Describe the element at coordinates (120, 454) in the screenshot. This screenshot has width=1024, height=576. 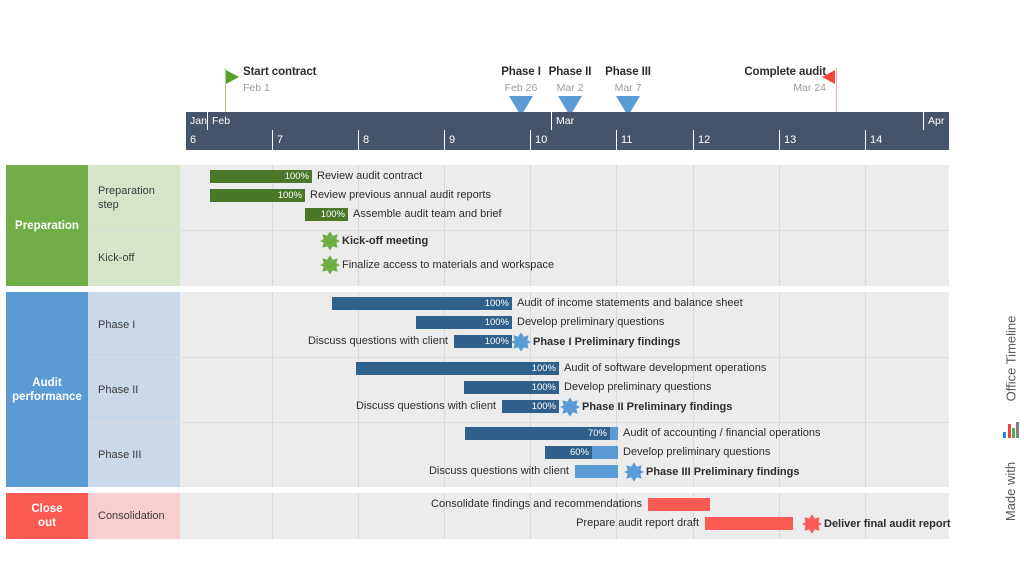
I see `swimlane-label-text: Phase III` at that location.